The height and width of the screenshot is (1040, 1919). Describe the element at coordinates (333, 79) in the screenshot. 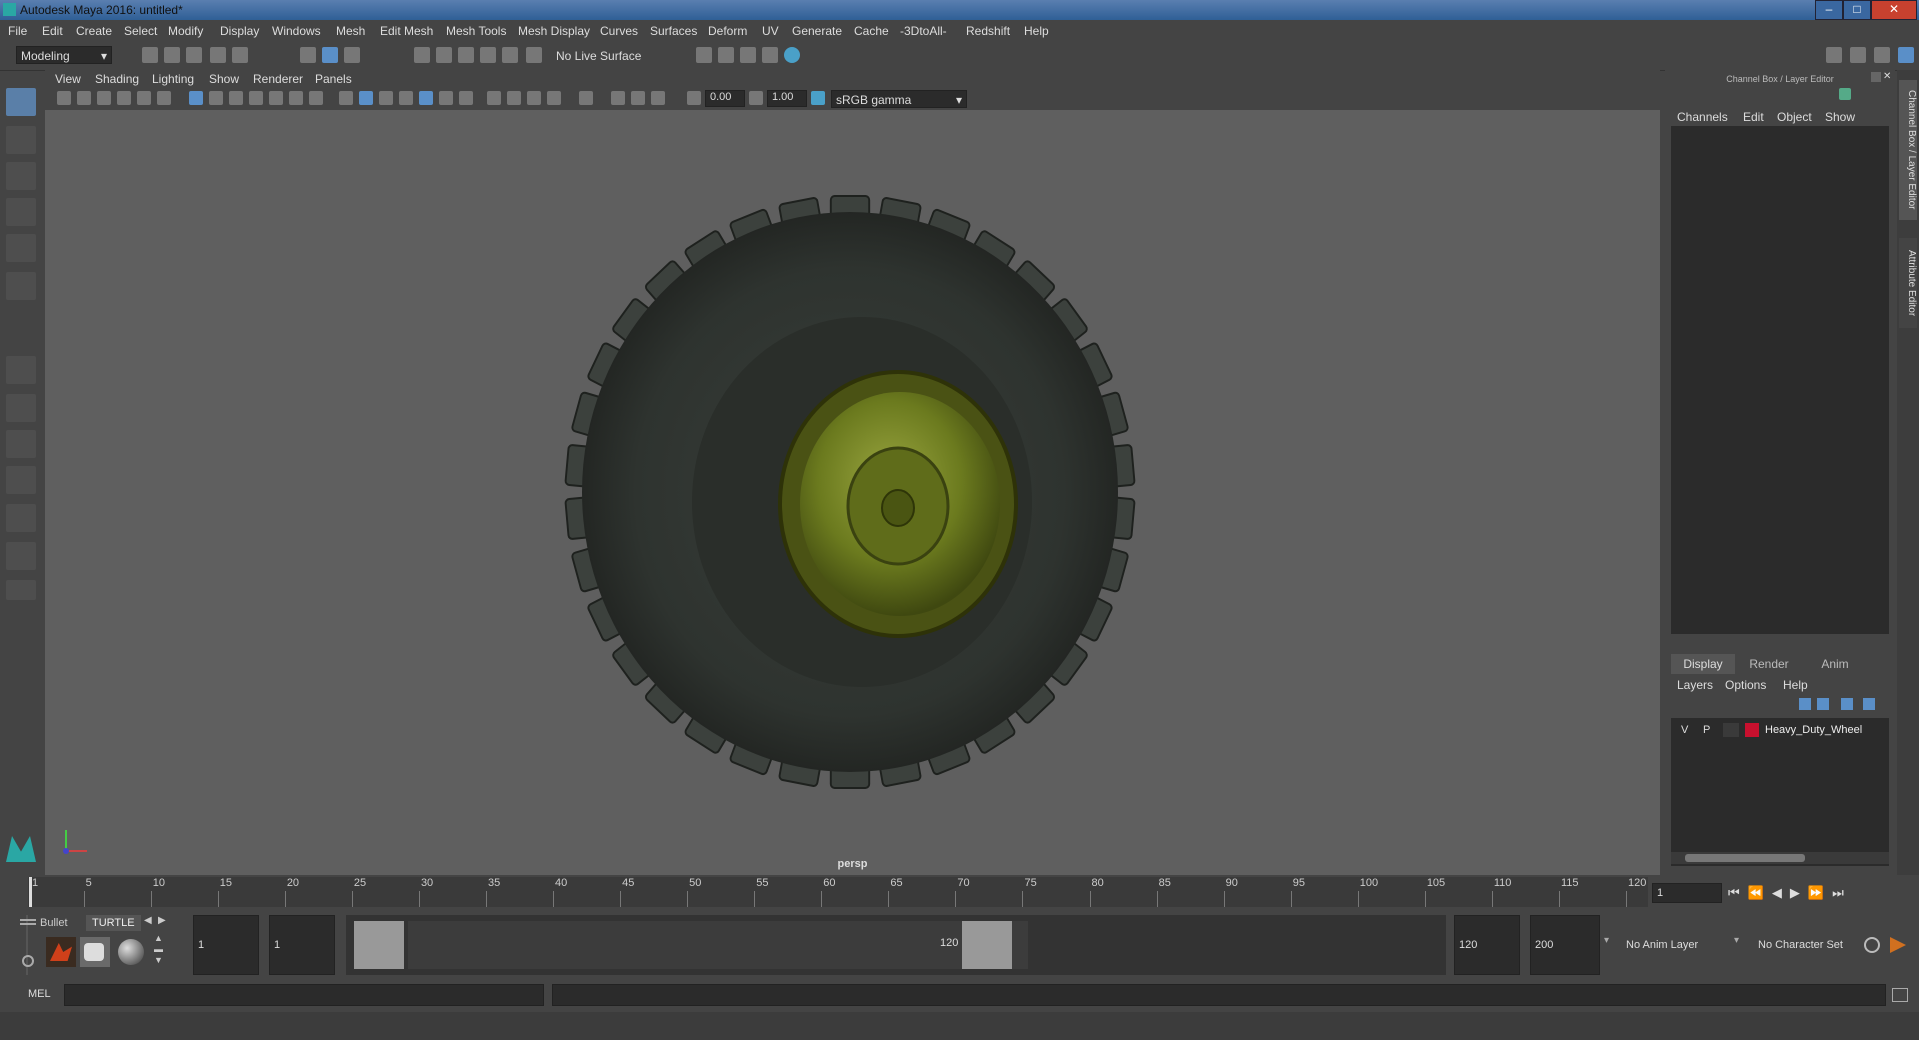

I see `panel-menu-panels: Panels` at that location.